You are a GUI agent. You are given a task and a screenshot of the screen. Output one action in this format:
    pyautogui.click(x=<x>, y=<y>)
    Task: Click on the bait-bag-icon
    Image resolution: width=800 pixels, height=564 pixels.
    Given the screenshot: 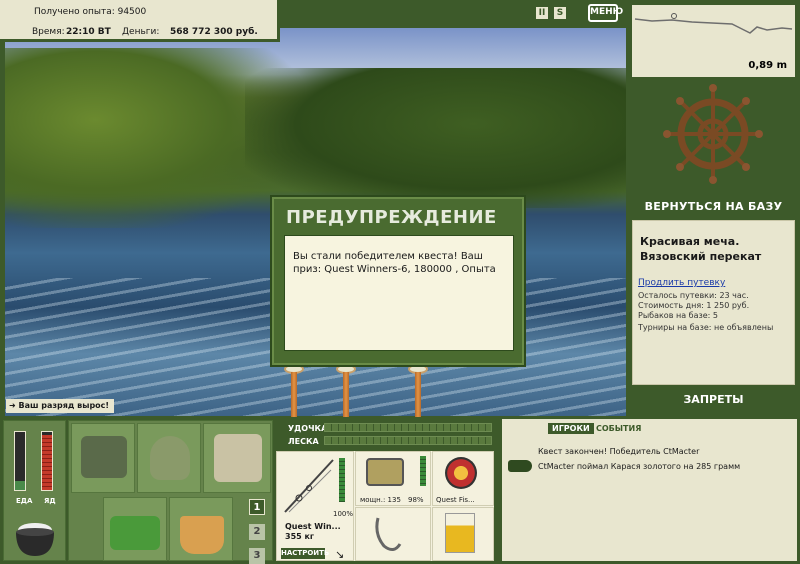 What is the action you would take?
    pyautogui.click(x=170, y=458)
    